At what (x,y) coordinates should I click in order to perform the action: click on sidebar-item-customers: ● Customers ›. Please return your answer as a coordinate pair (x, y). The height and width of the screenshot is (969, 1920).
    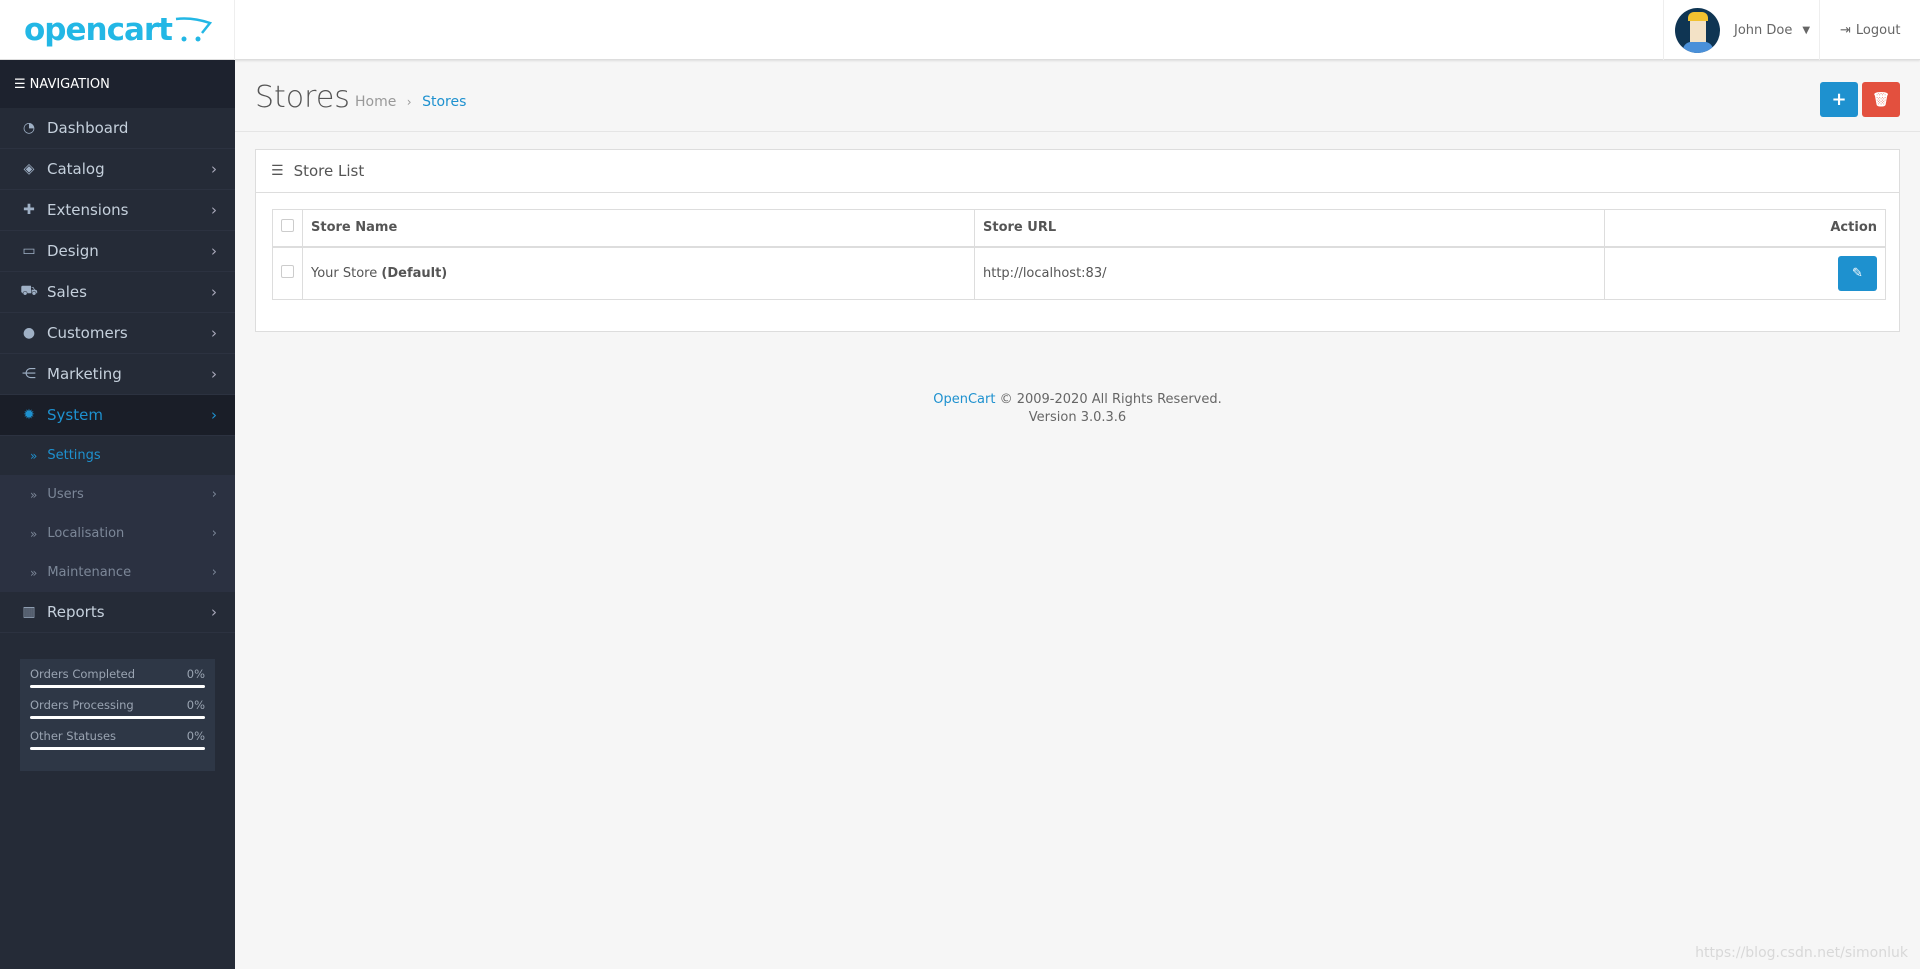
    Looking at the image, I should click on (117, 333).